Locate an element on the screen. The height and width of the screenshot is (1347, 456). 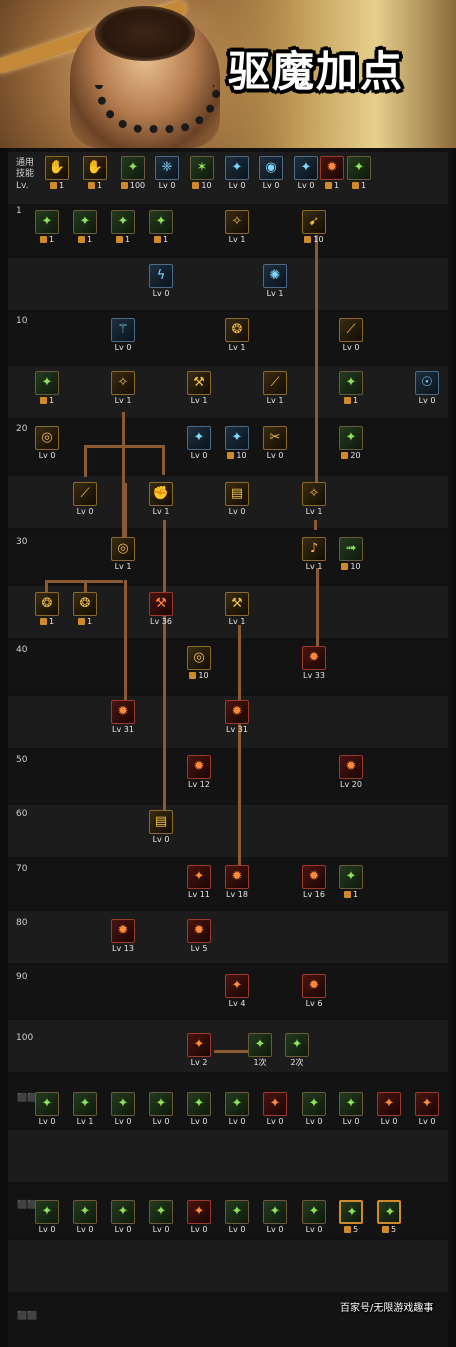
skill-slot: ✺ is located at coordinates (275, 276).